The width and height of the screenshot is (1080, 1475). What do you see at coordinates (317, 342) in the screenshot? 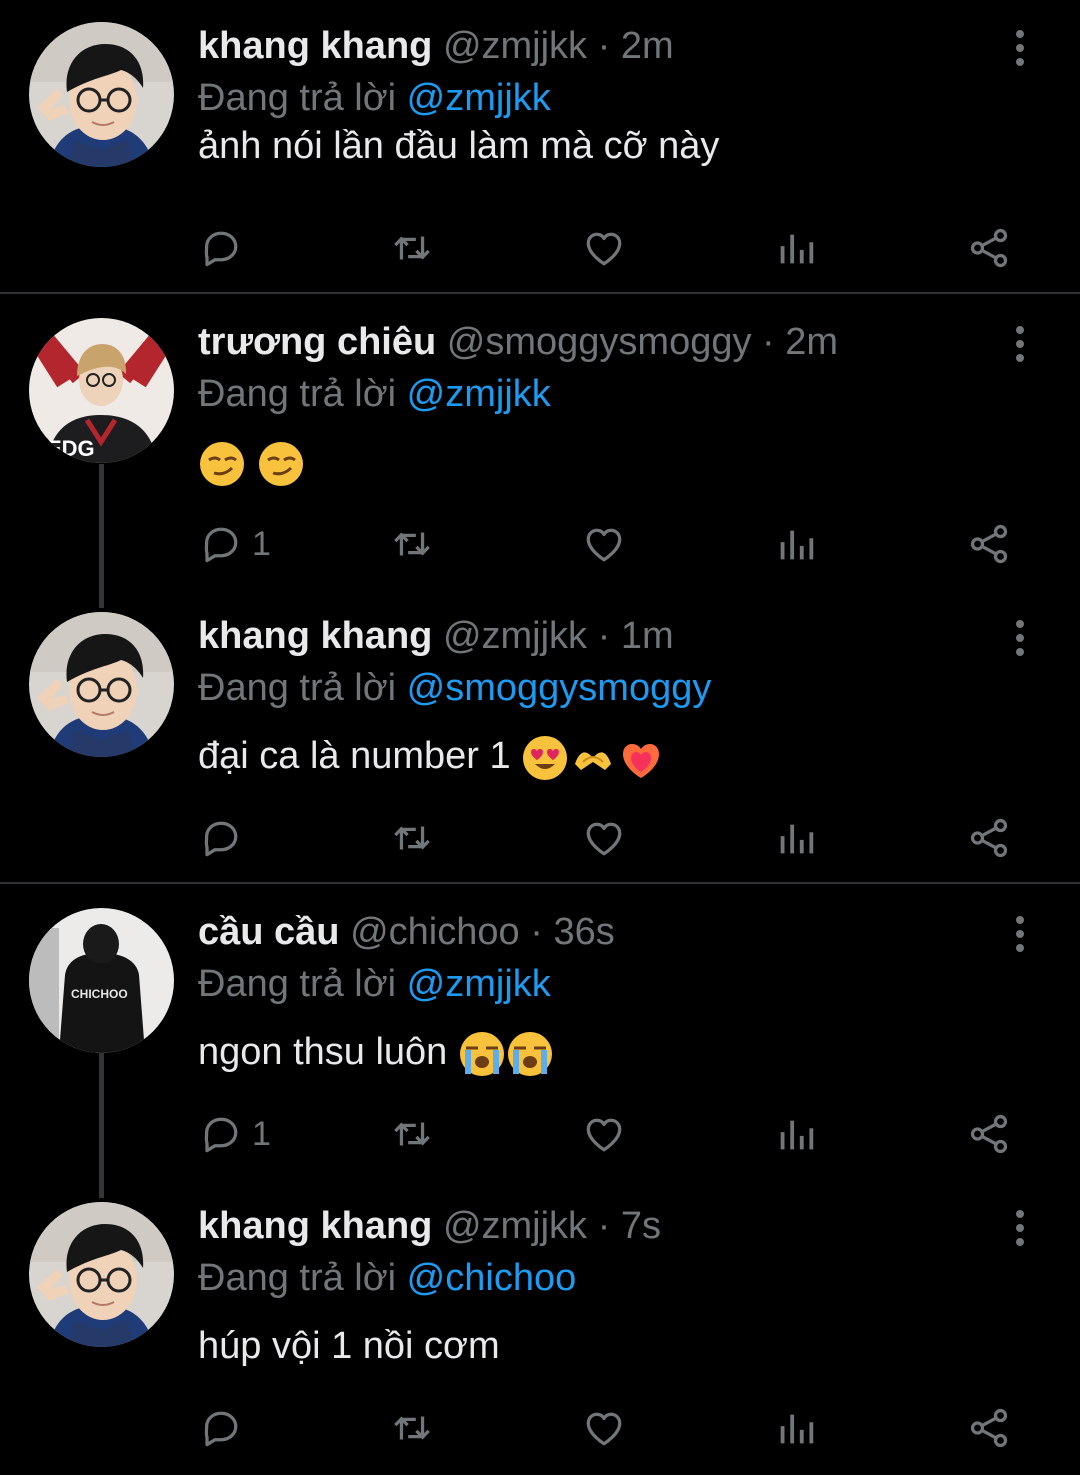
I see `display-name: trương chiêu` at bounding box center [317, 342].